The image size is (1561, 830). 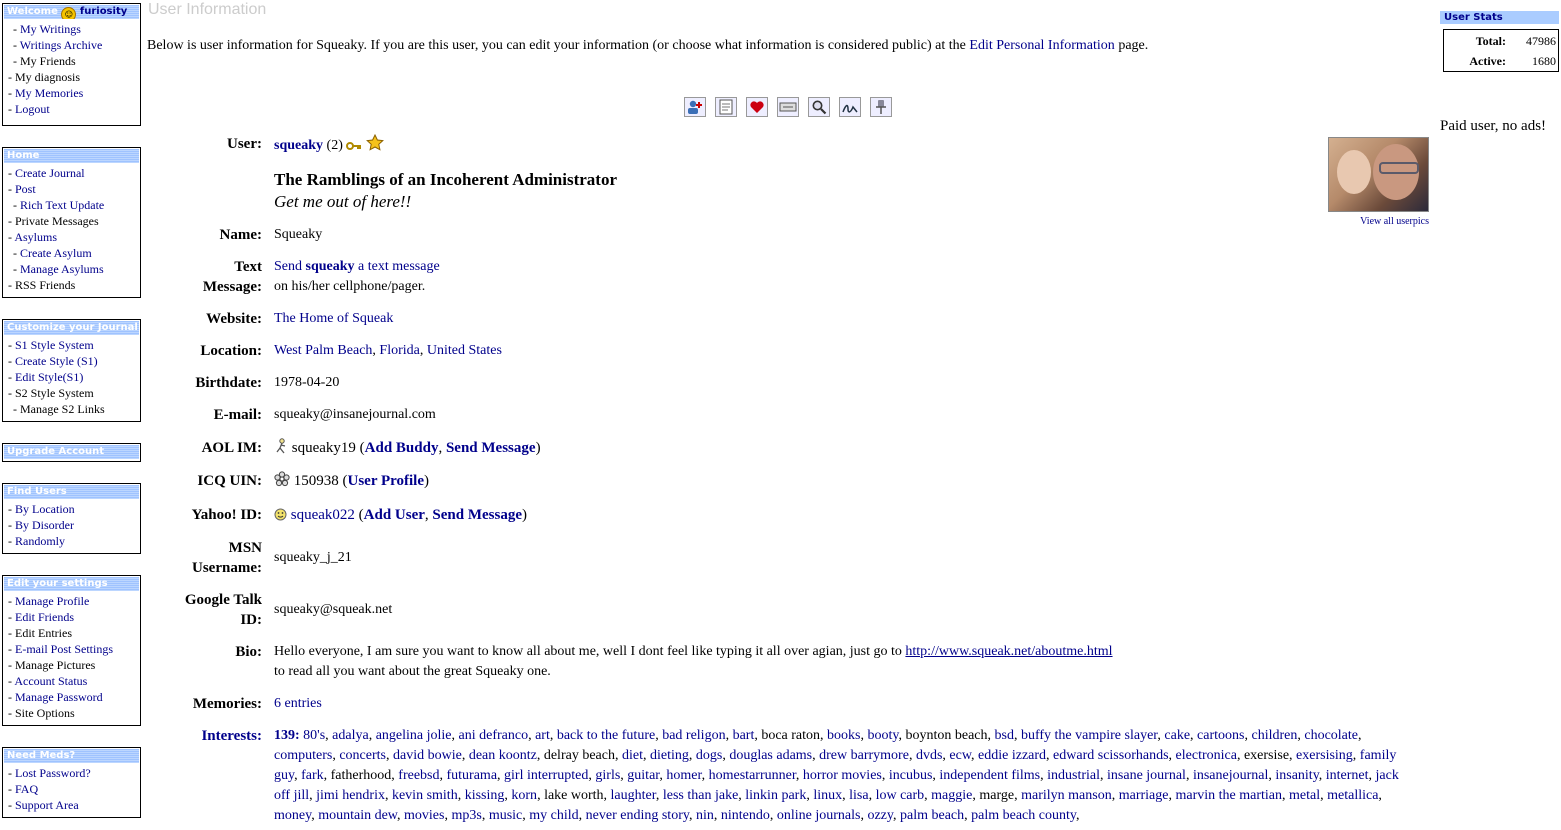 I want to click on sidebar-item-asylums: Asylums, so click(x=35, y=237).